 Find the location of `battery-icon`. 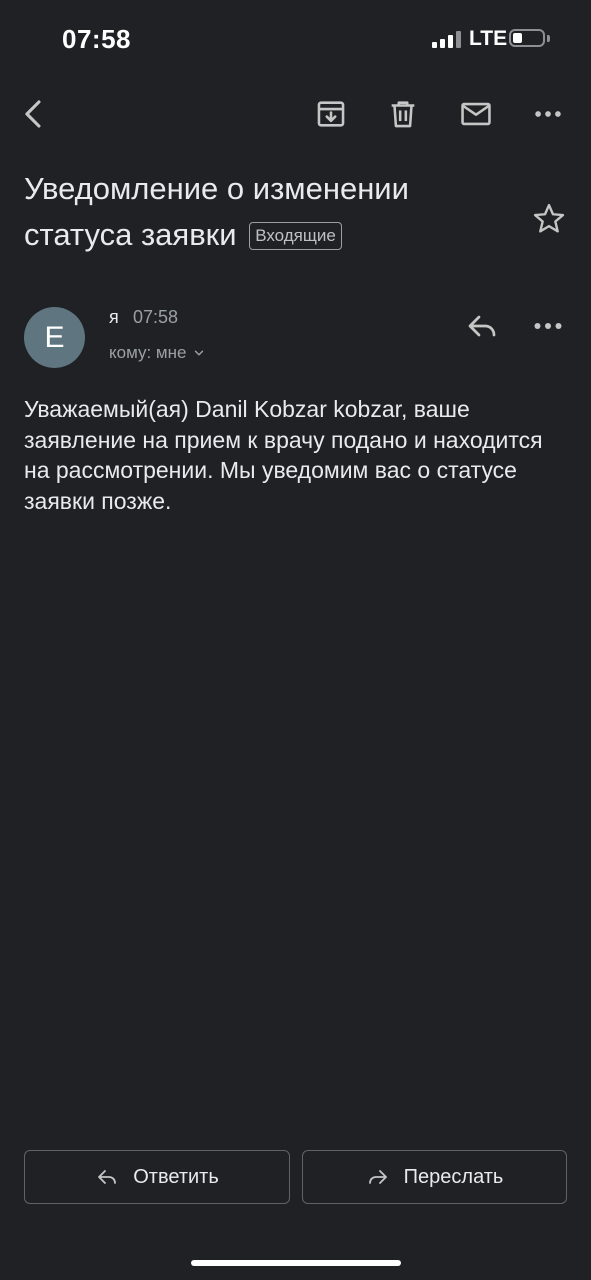

battery-icon is located at coordinates (527, 38).